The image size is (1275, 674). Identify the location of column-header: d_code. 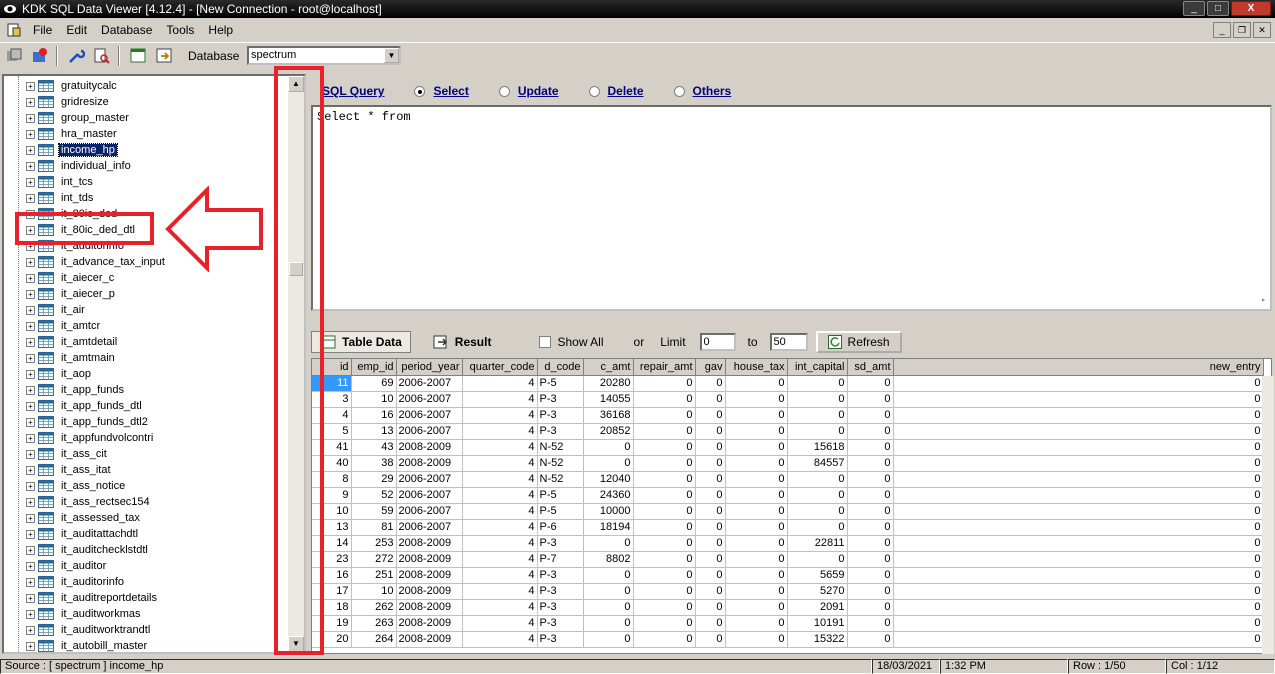
(560, 367).